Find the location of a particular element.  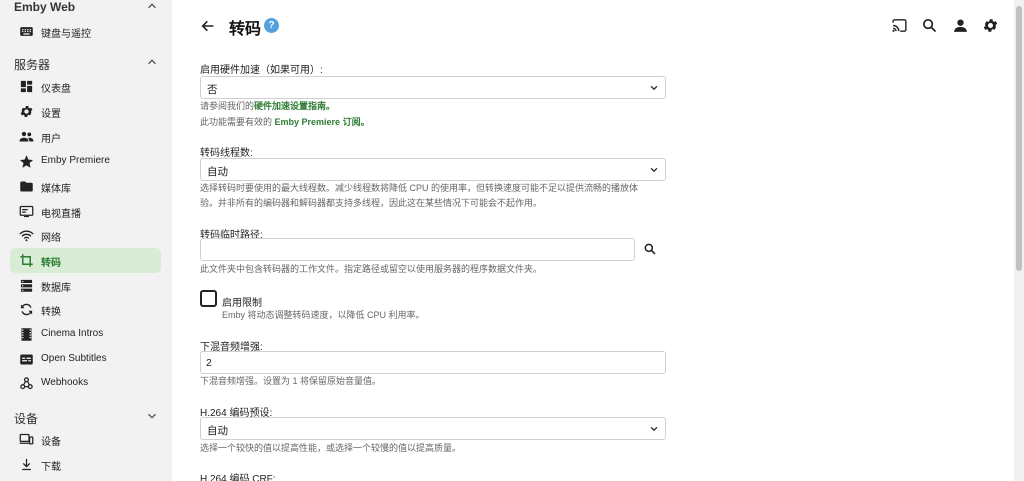

sidebar-item-label: 仪表盘 is located at coordinates (56, 89).